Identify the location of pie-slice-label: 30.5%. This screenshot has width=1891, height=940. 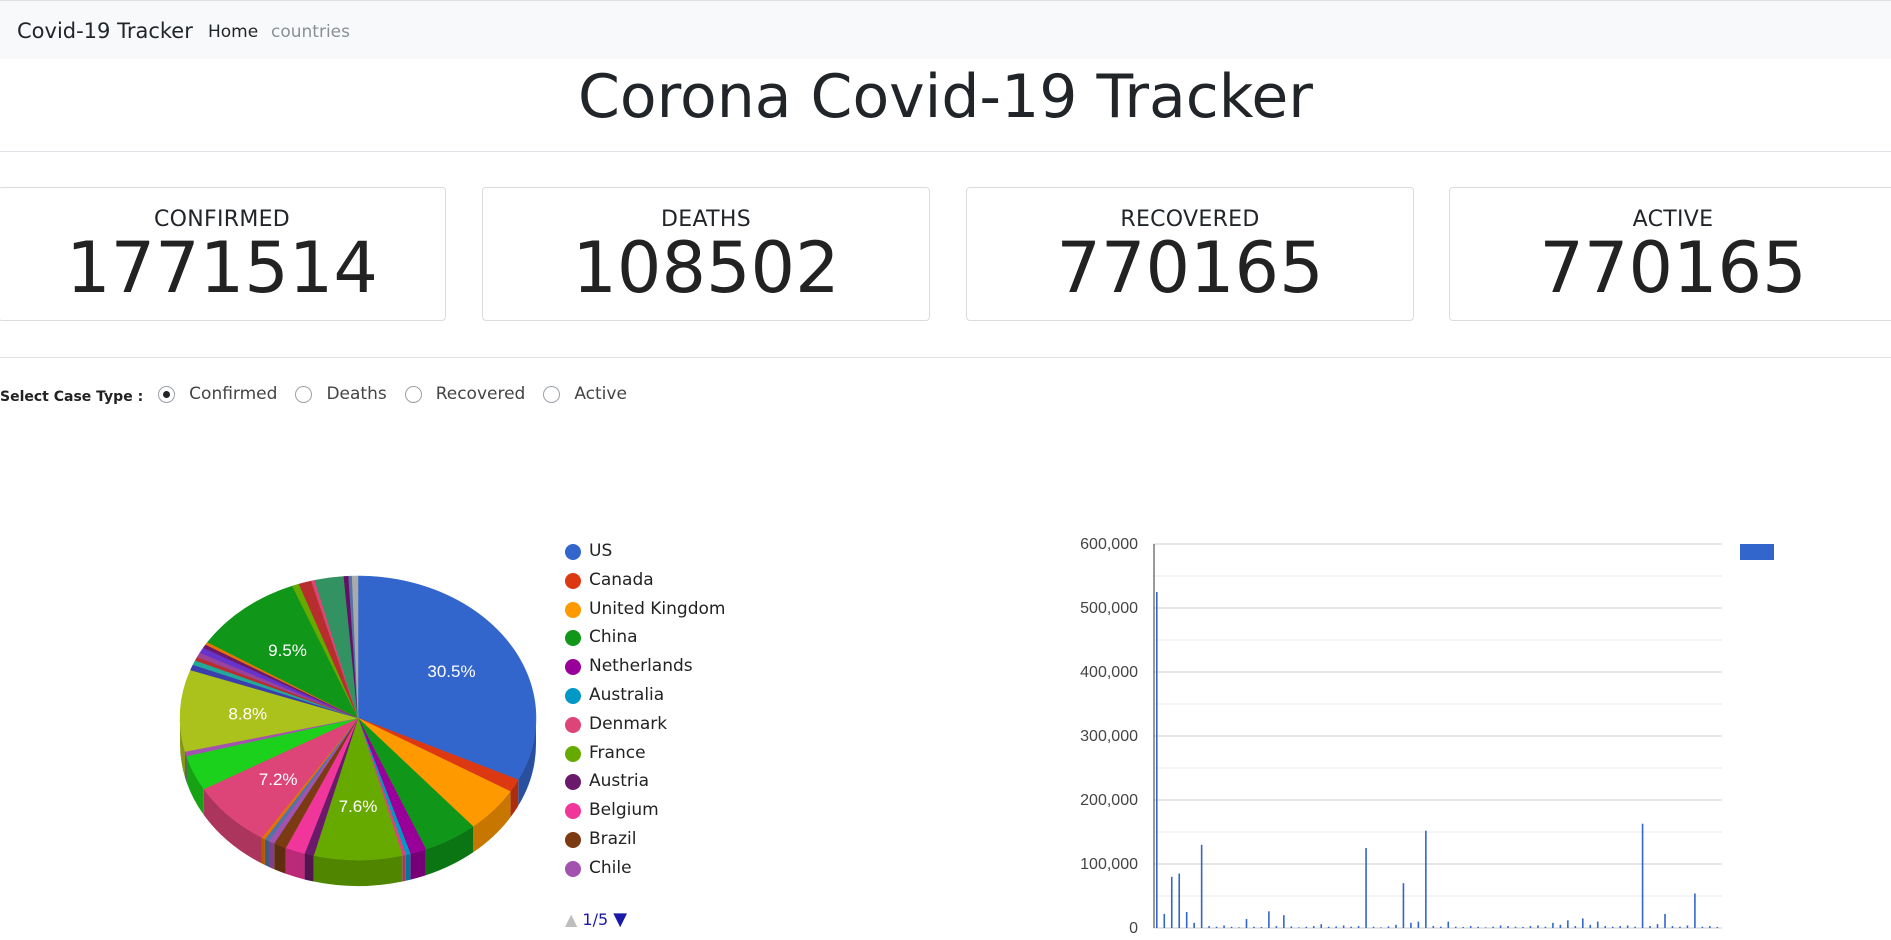
(451, 671).